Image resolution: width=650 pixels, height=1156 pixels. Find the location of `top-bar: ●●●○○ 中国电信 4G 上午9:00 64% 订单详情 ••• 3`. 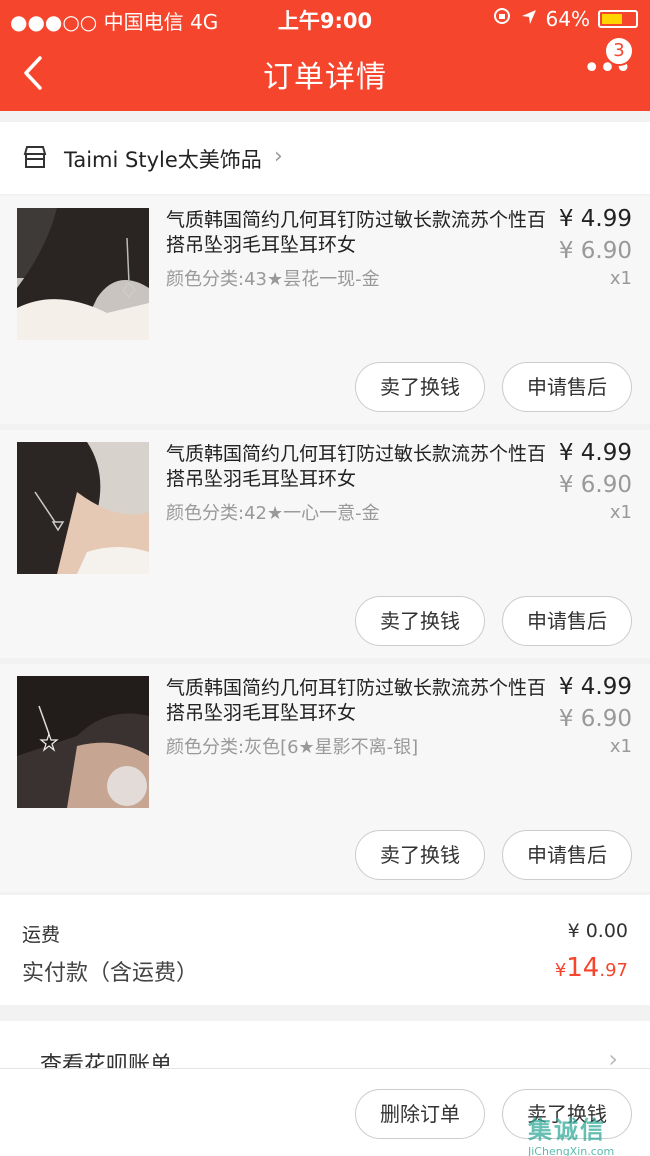

top-bar: ●●●○○ 中国电信 4G 上午9:00 64% 订单详情 ••• 3 is located at coordinates (325, 55).